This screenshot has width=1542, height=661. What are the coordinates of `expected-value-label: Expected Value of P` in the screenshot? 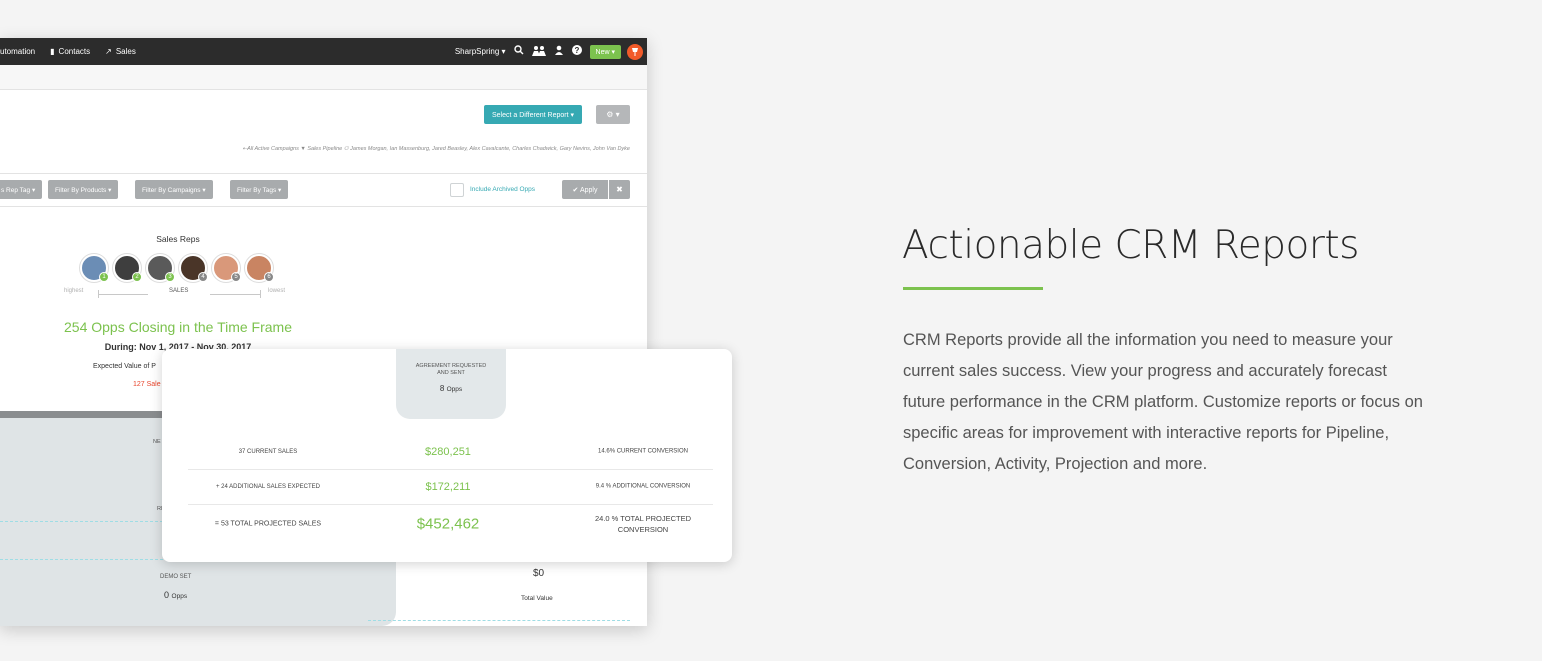 It's located at (124, 366).